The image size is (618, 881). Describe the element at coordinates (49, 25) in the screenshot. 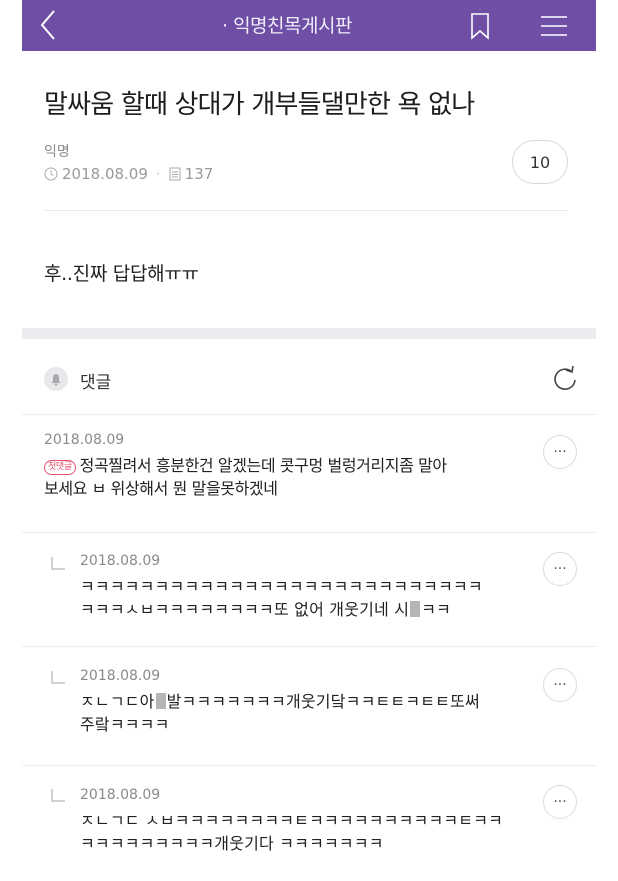

I see `chevron-left-icon` at that location.